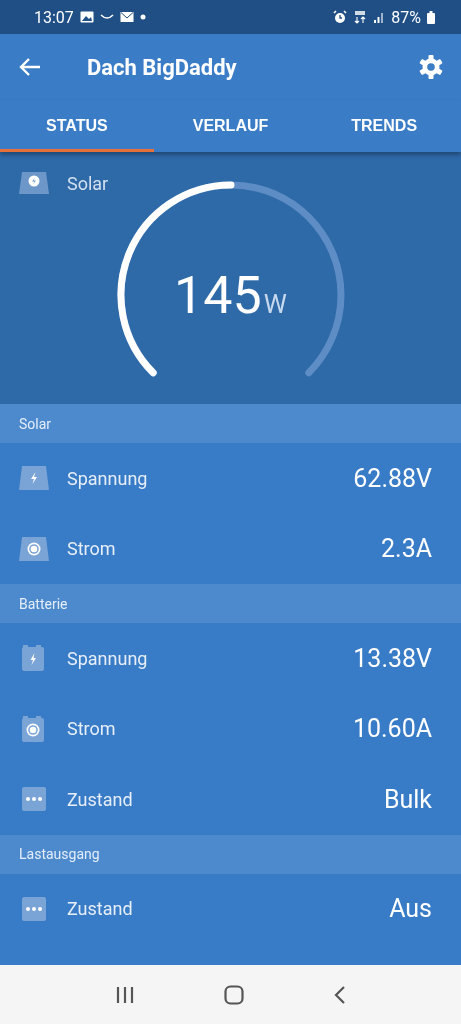  What do you see at coordinates (142, 17) in the screenshot?
I see `dot-icon` at bounding box center [142, 17].